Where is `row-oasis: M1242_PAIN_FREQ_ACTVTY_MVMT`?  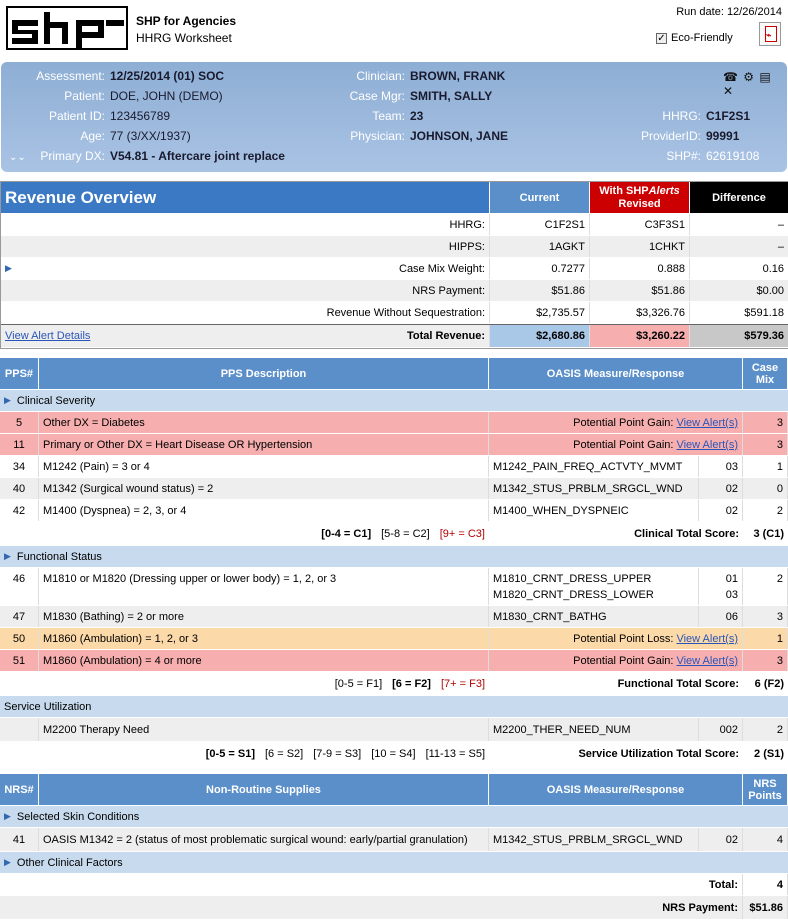
row-oasis: M1242_PAIN_FREQ_ACTVTY_MVMT is located at coordinates (594, 466).